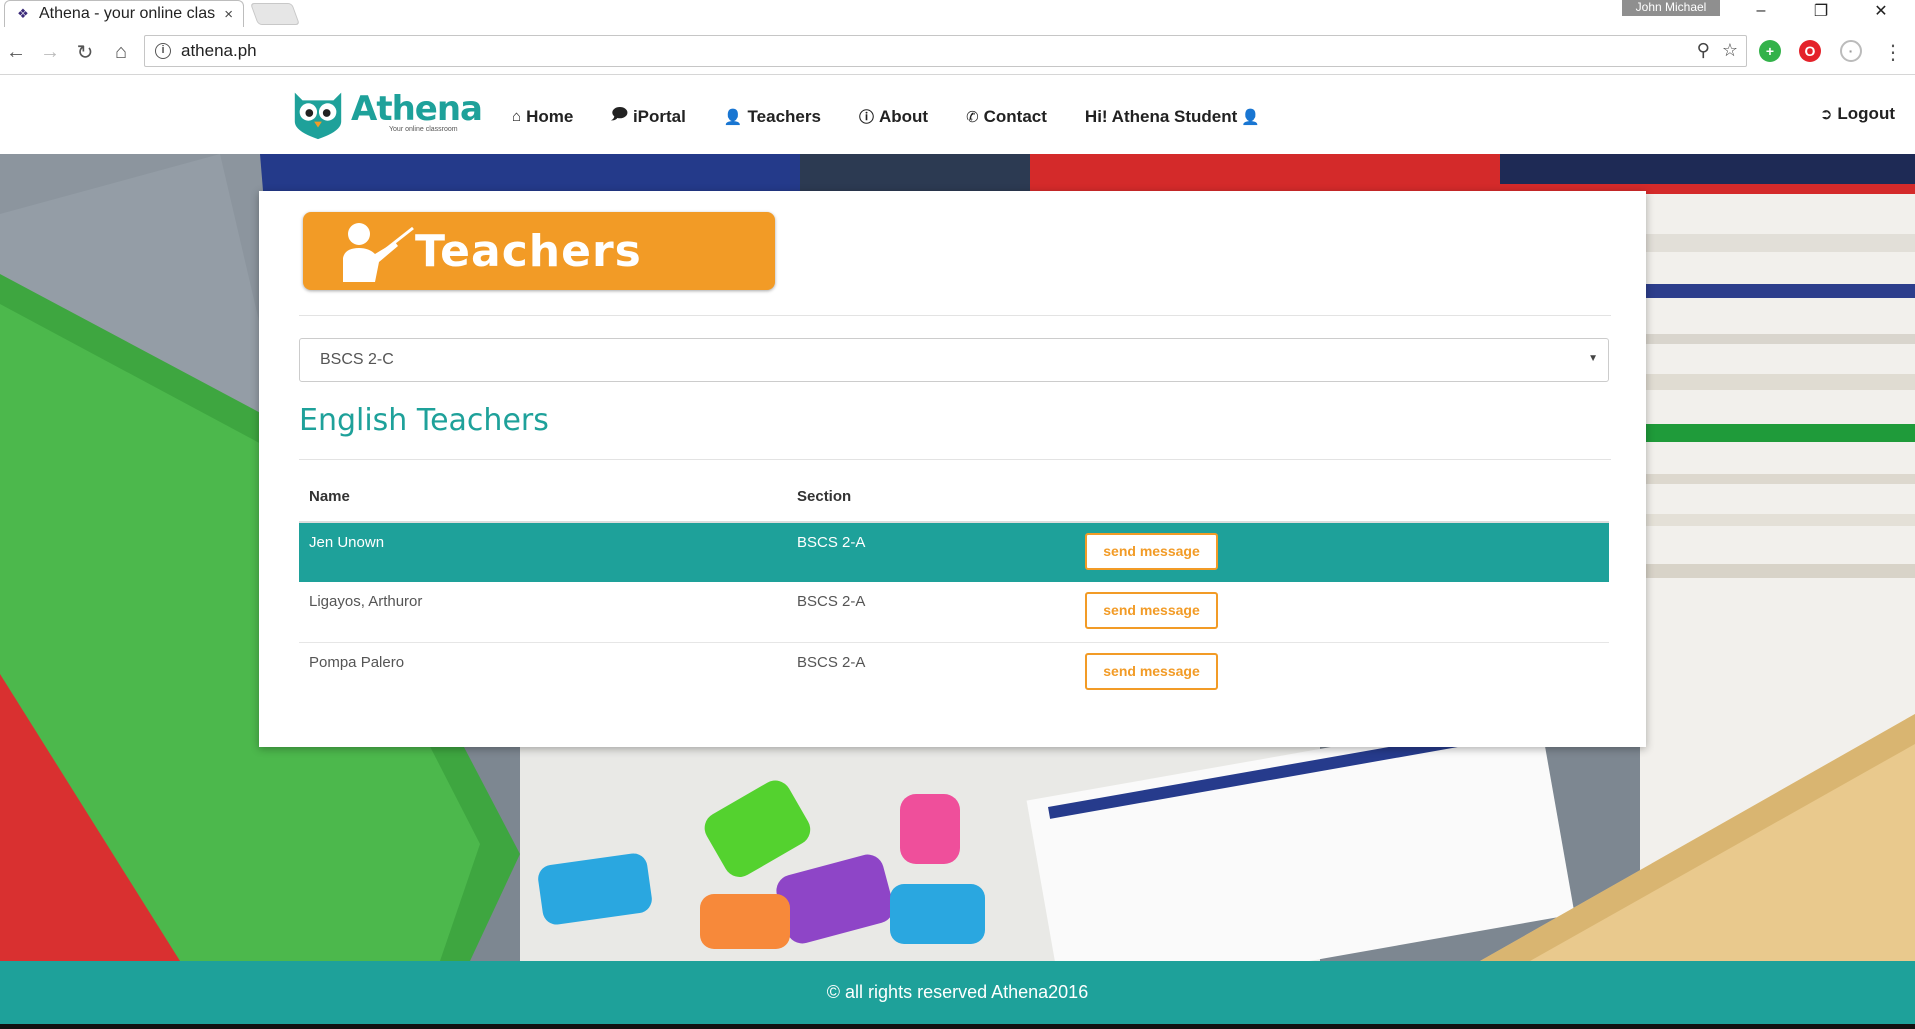 Image resolution: width=1915 pixels, height=1029 pixels. Describe the element at coordinates (1730, 50) in the screenshot. I see `bookmark-star-icon: ☆` at that location.